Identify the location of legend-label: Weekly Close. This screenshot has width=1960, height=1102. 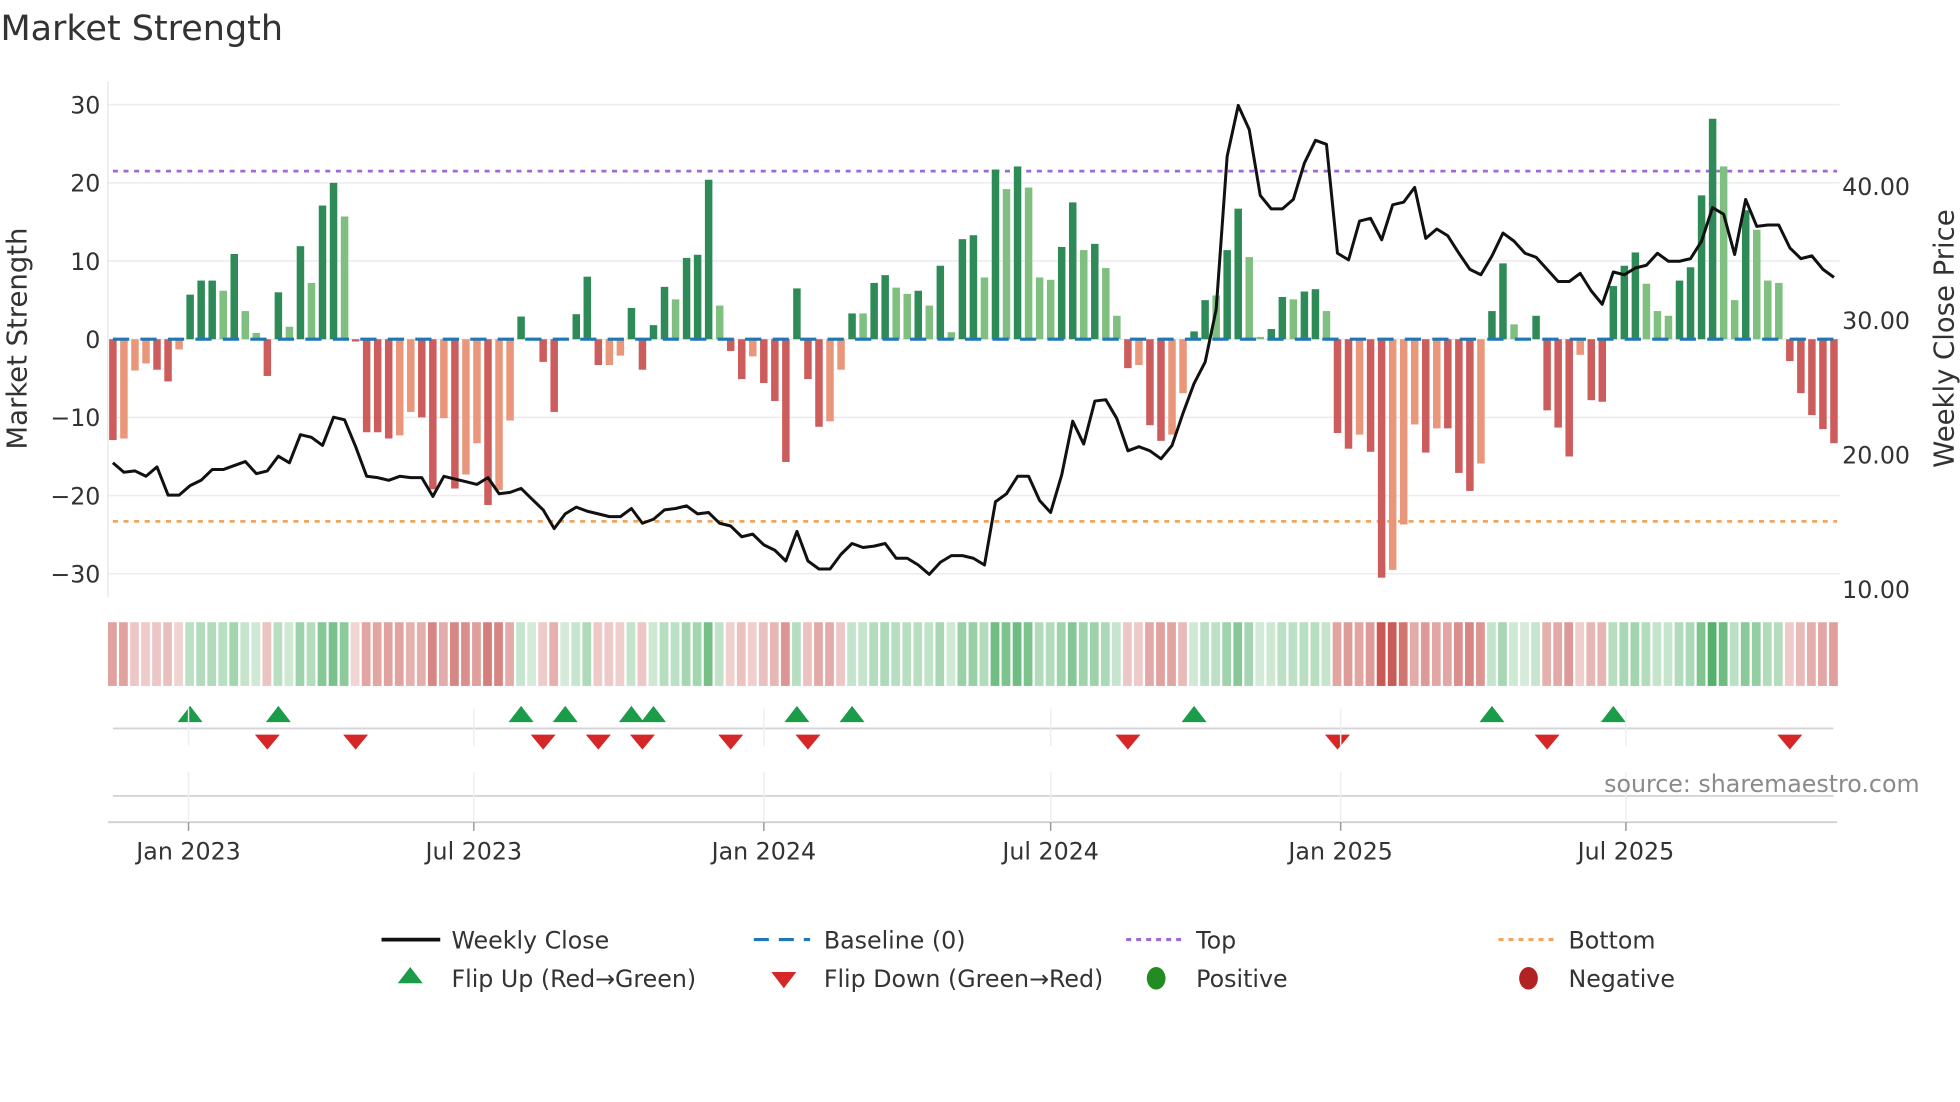
(530, 940).